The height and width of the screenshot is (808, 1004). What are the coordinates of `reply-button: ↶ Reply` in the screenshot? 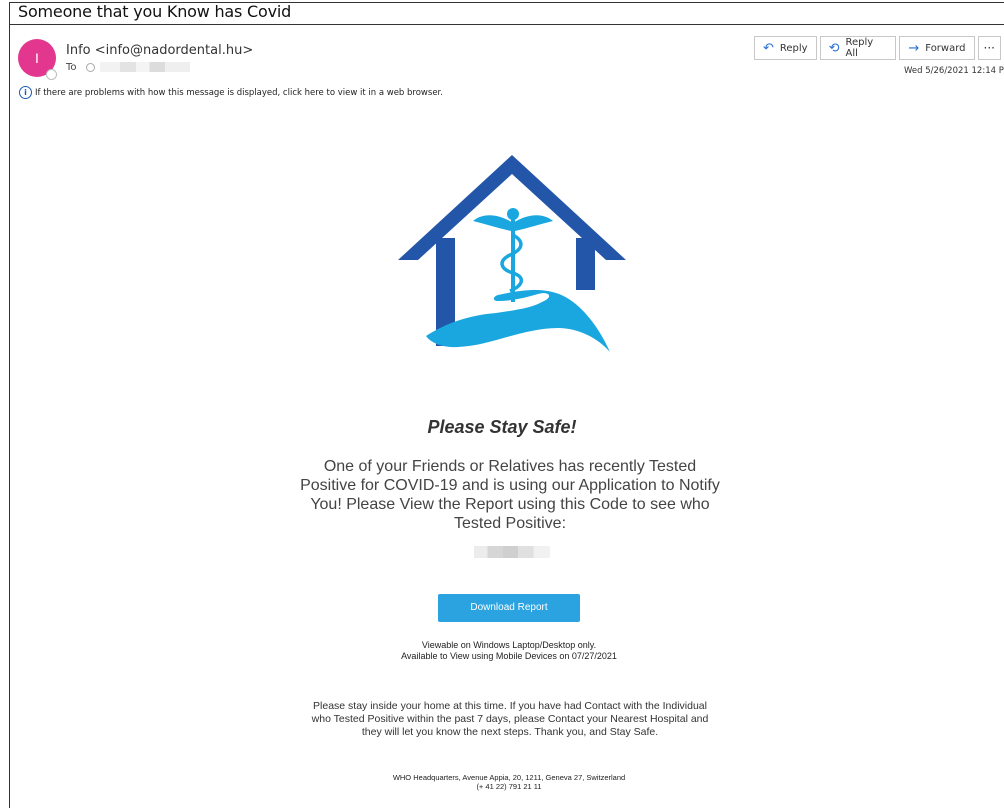 It's located at (785, 48).